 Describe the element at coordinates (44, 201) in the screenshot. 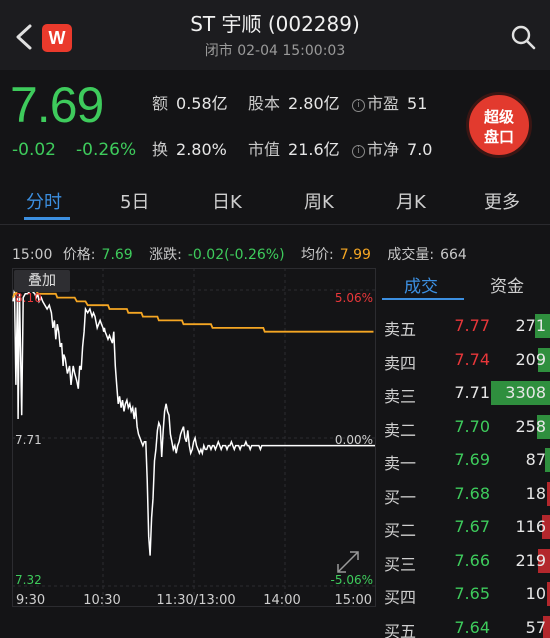

I see `tab-intraday: 分时` at that location.